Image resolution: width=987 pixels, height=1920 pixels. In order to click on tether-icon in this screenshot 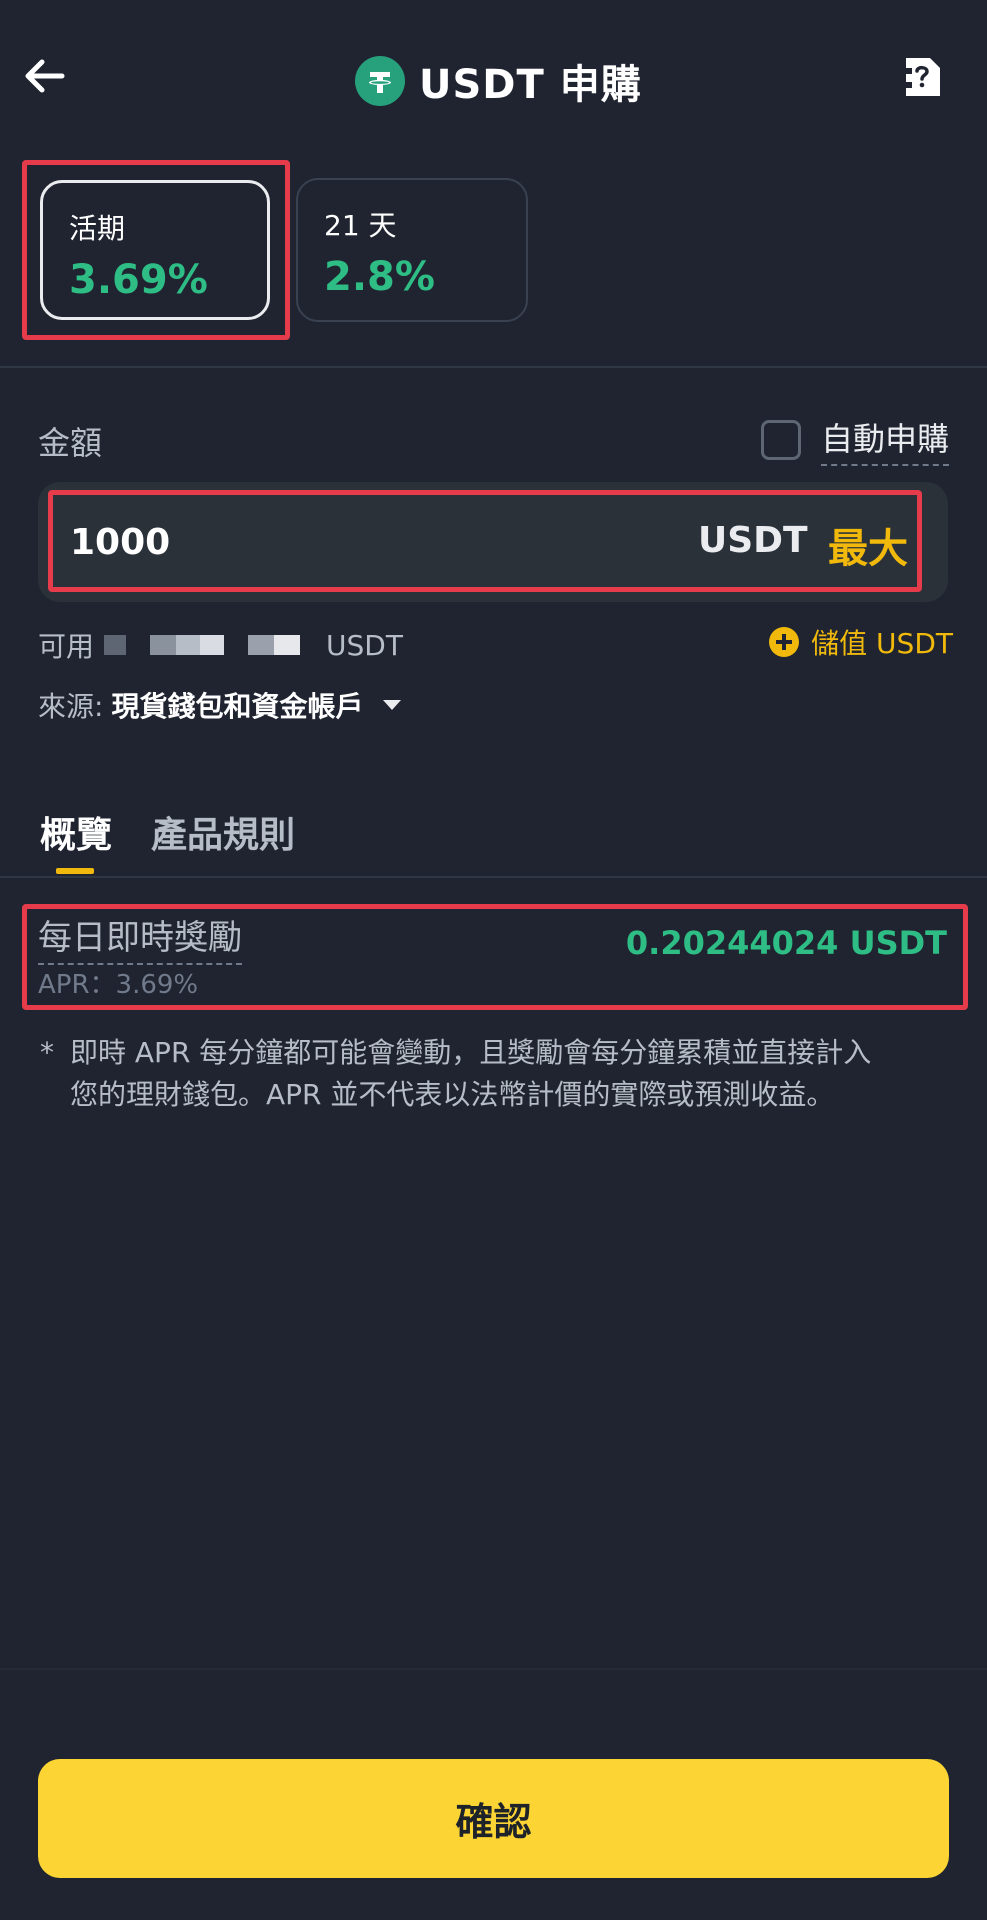, I will do `click(380, 81)`.